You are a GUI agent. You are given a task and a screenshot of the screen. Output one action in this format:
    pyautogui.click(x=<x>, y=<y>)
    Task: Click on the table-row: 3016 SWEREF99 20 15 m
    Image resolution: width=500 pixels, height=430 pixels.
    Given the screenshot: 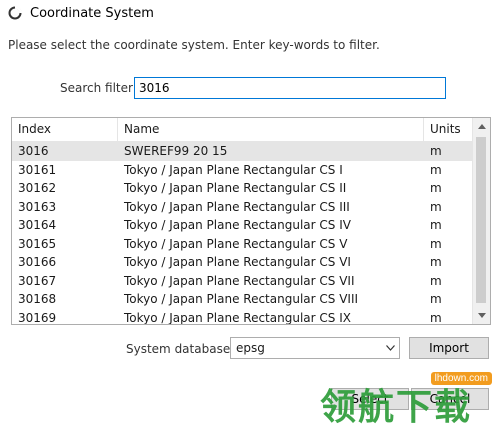 What is the action you would take?
    pyautogui.click(x=244, y=151)
    